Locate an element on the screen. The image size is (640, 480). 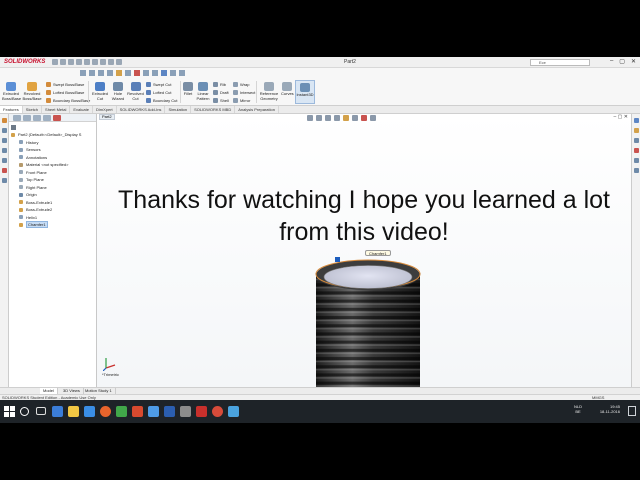
notification-center-icon is located at coordinates (632, 411).